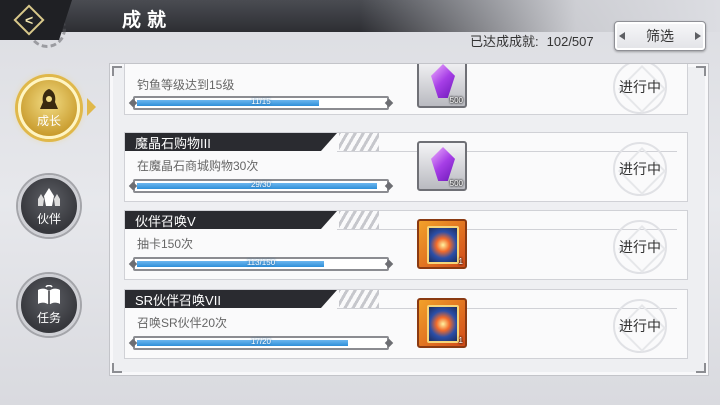 This screenshot has width=720, height=405. What do you see at coordinates (406, 324) in the screenshot?
I see `achievement-card: SR伙伴召唤VII 召唤SR伙伴20次 17/20 1 进行中` at bounding box center [406, 324].